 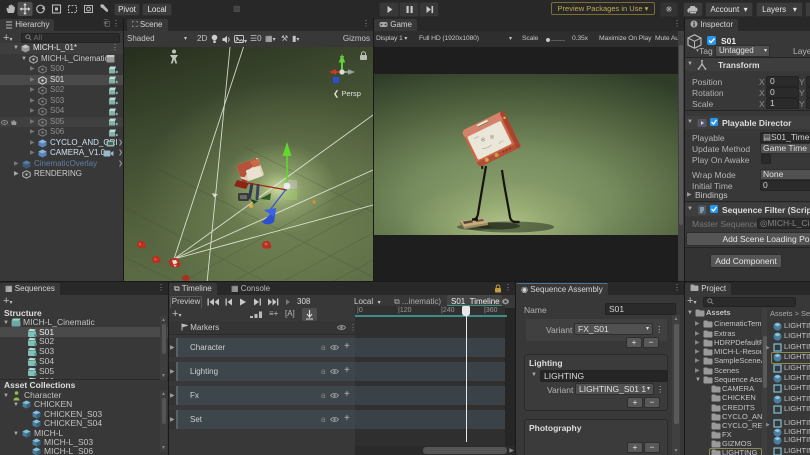 What do you see at coordinates (347, 93) in the screenshot?
I see `svg-text: ❮ Persp` at bounding box center [347, 93].